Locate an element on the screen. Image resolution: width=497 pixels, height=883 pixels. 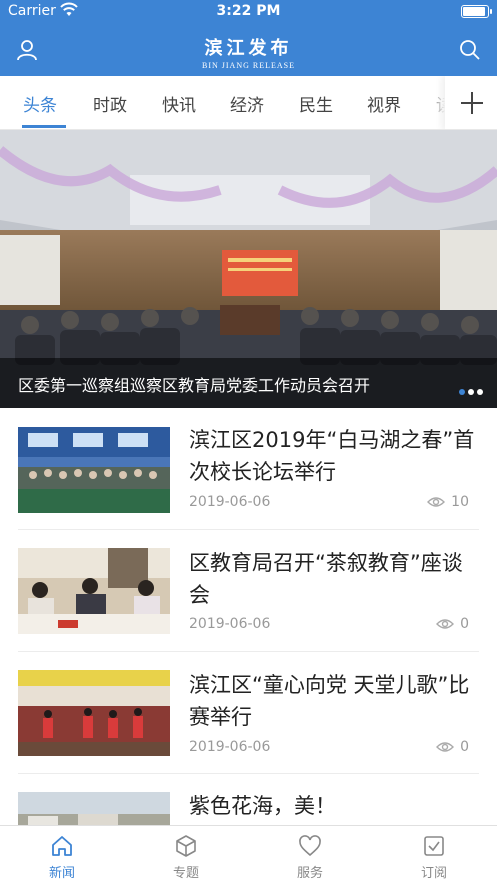
carousel-dots is located at coordinates (469, 389).